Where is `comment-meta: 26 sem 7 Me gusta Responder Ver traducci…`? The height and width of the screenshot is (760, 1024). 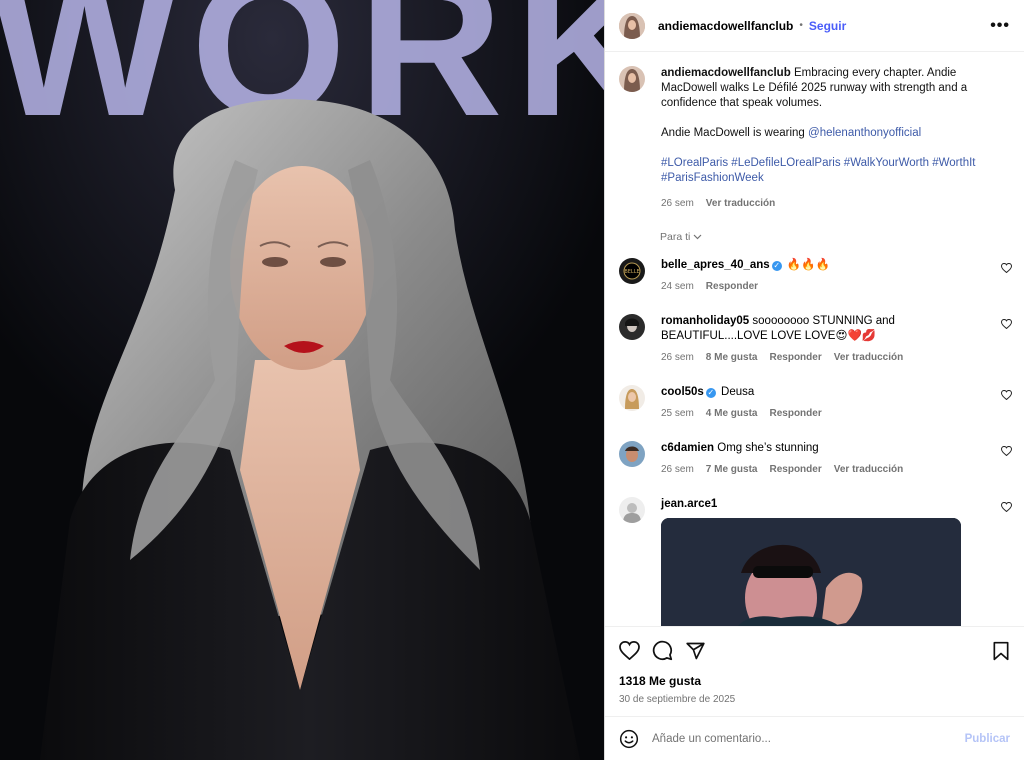 comment-meta: 26 sem 7 Me gusta Responder Ver traducci… is located at coordinates (811, 469).